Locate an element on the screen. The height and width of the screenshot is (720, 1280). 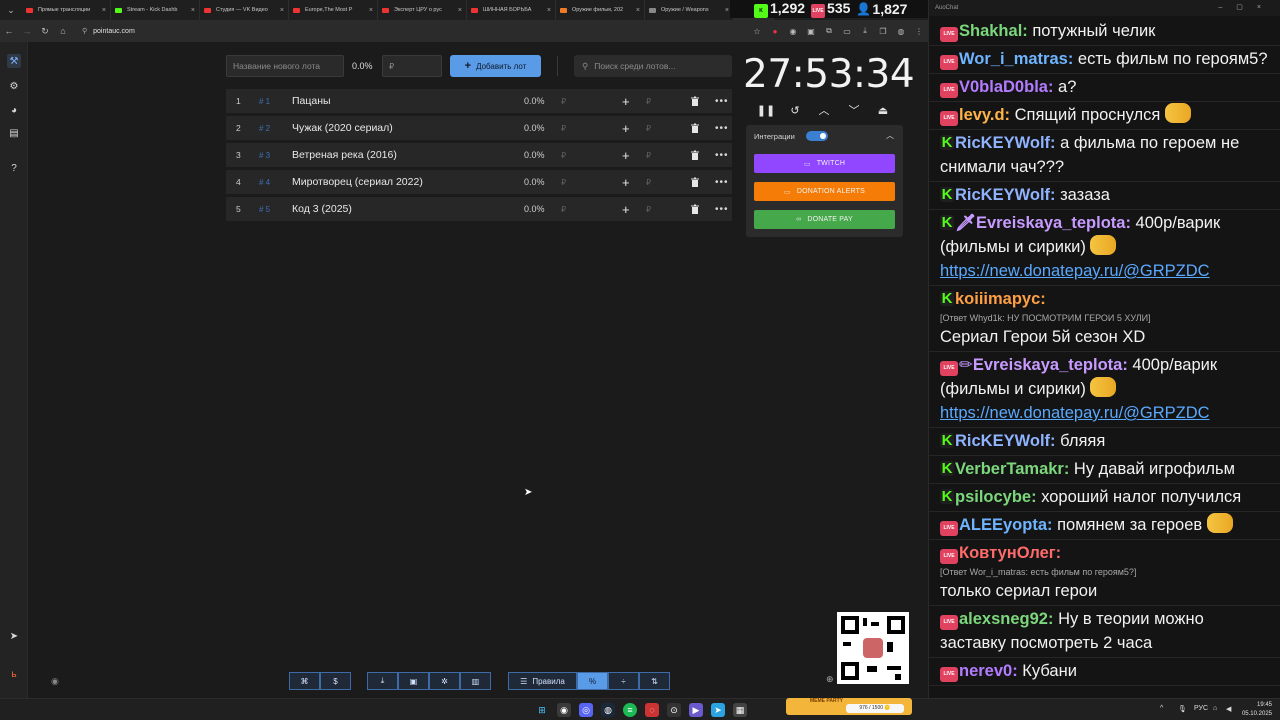
integrations-toggle is located at coordinates (817, 136).